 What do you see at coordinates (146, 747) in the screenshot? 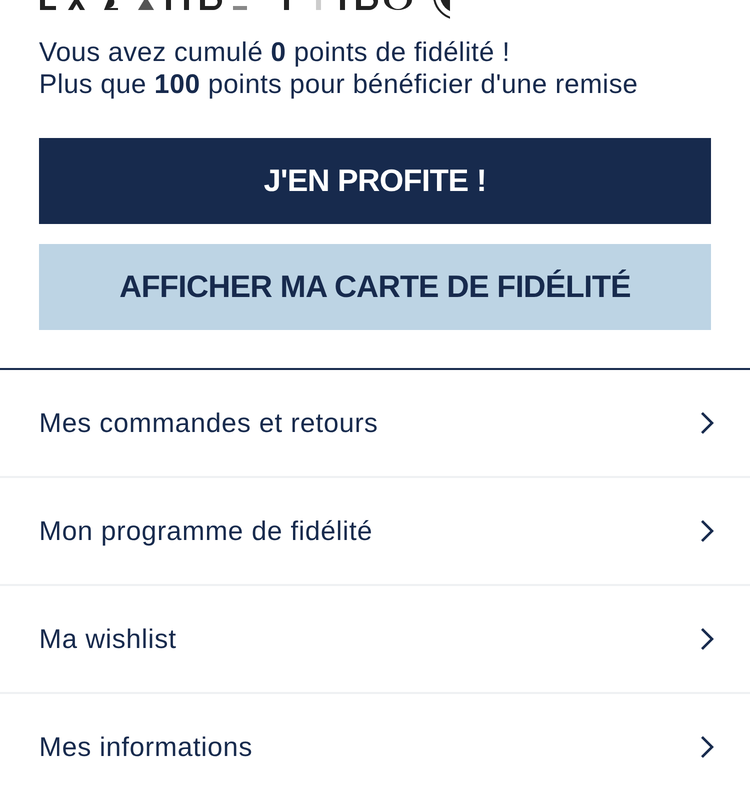
I see `menu-item: Mes informations` at bounding box center [146, 747].